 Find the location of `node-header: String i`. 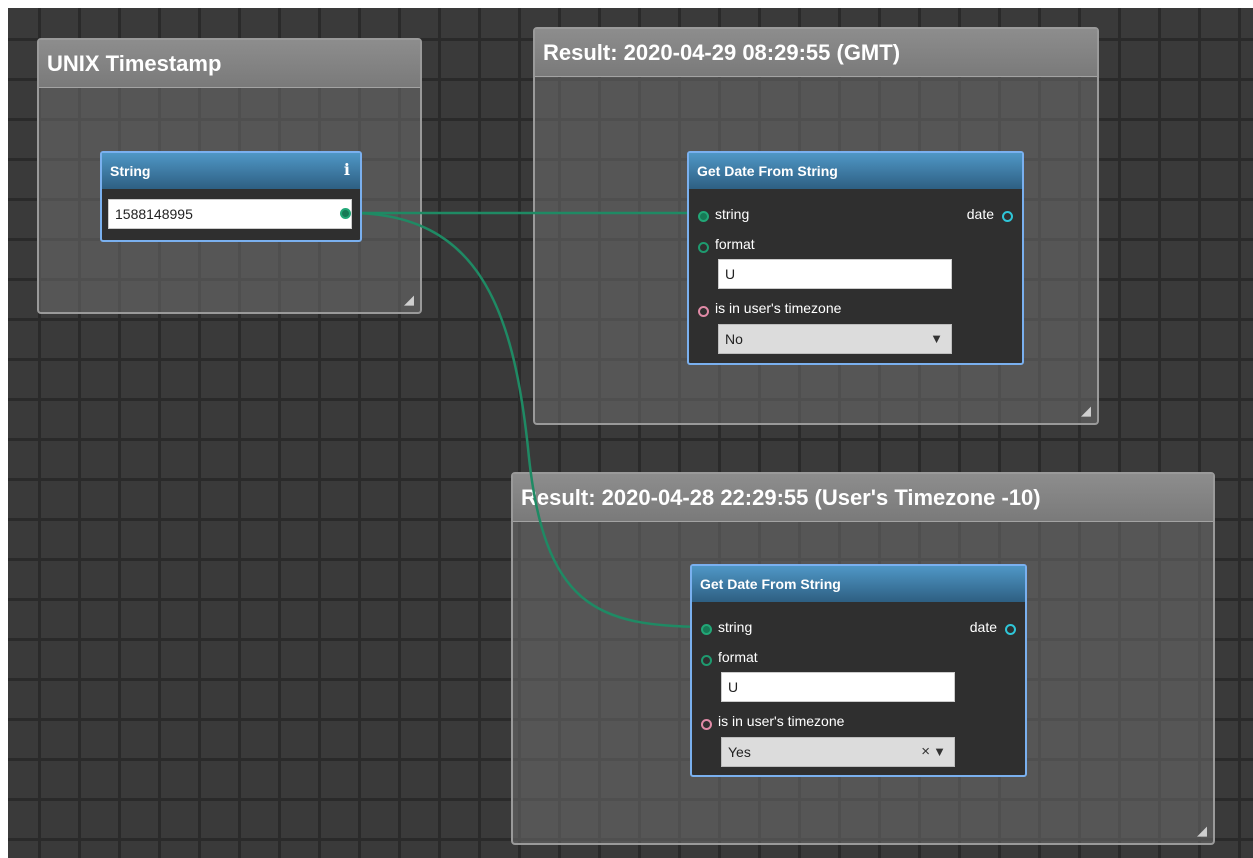

node-header: String i is located at coordinates (231, 171).